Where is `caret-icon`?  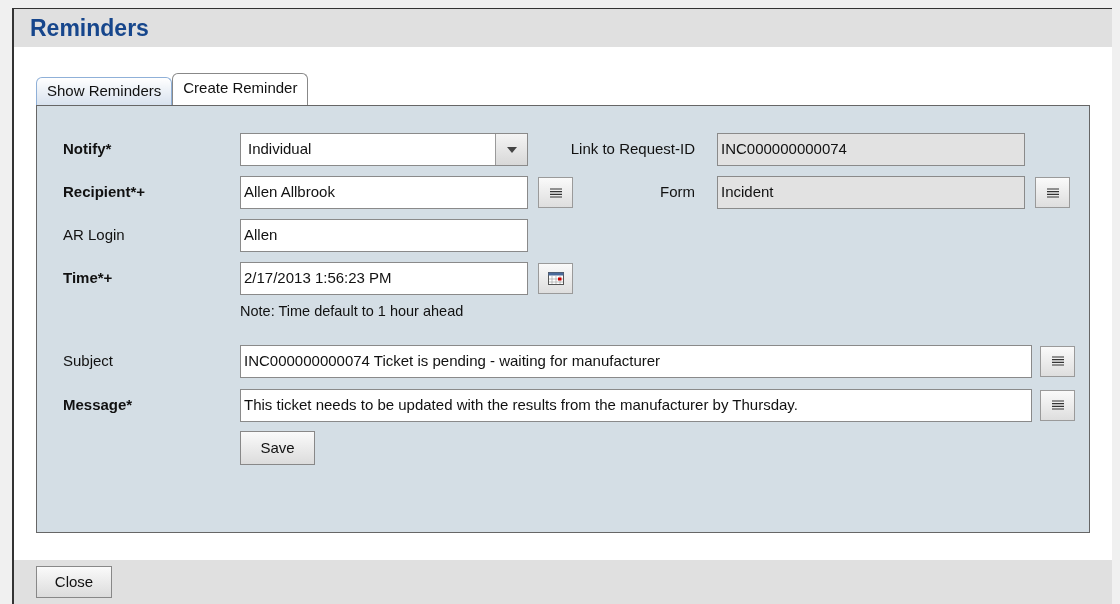 caret-icon is located at coordinates (511, 149).